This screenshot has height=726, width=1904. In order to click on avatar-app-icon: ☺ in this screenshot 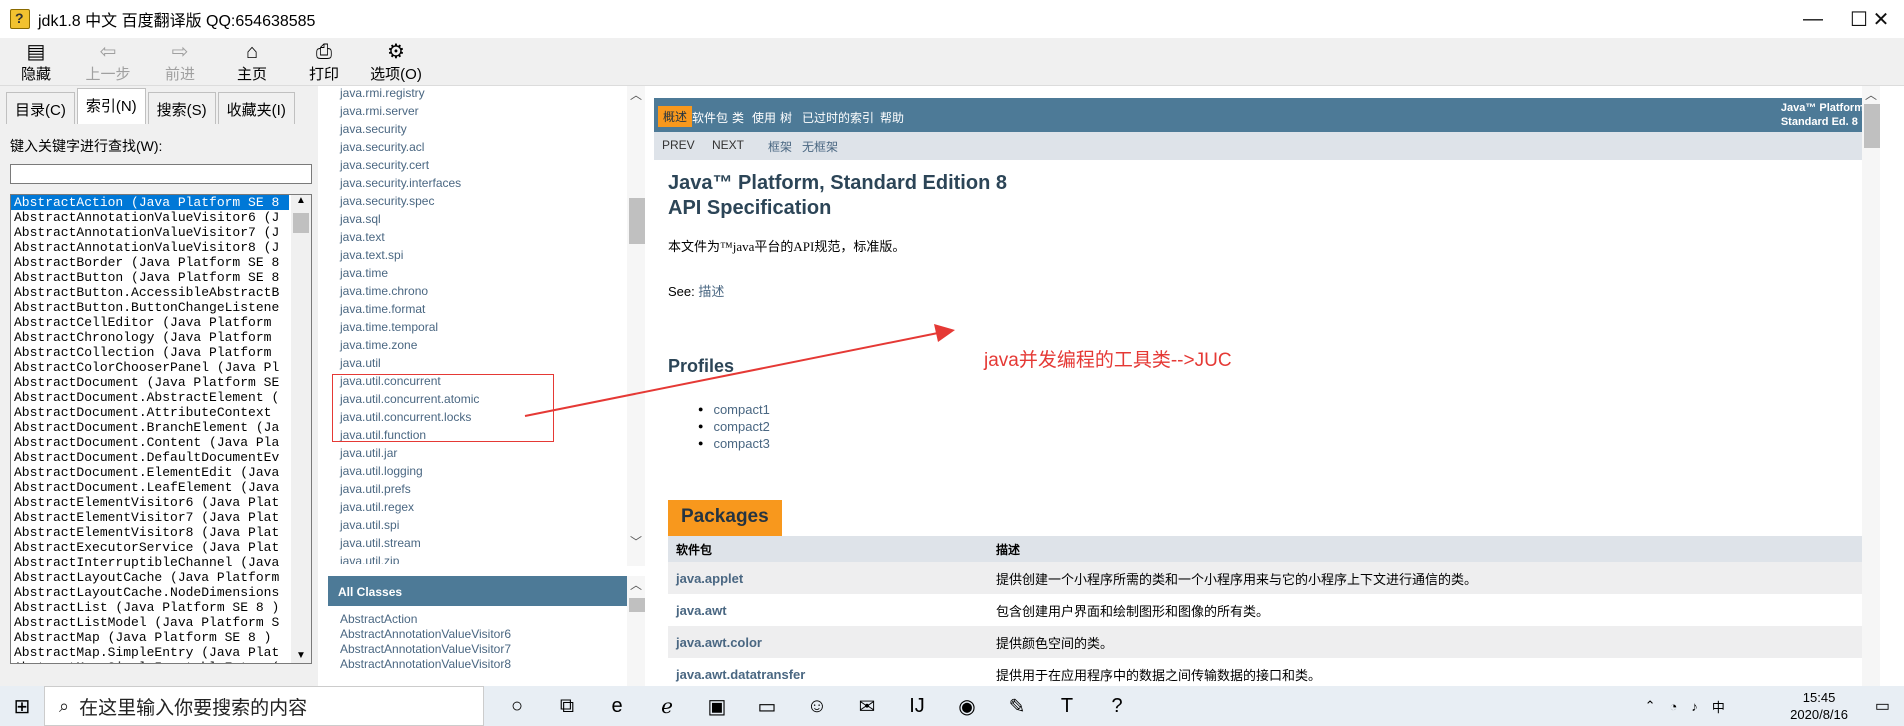, I will do `click(817, 706)`.